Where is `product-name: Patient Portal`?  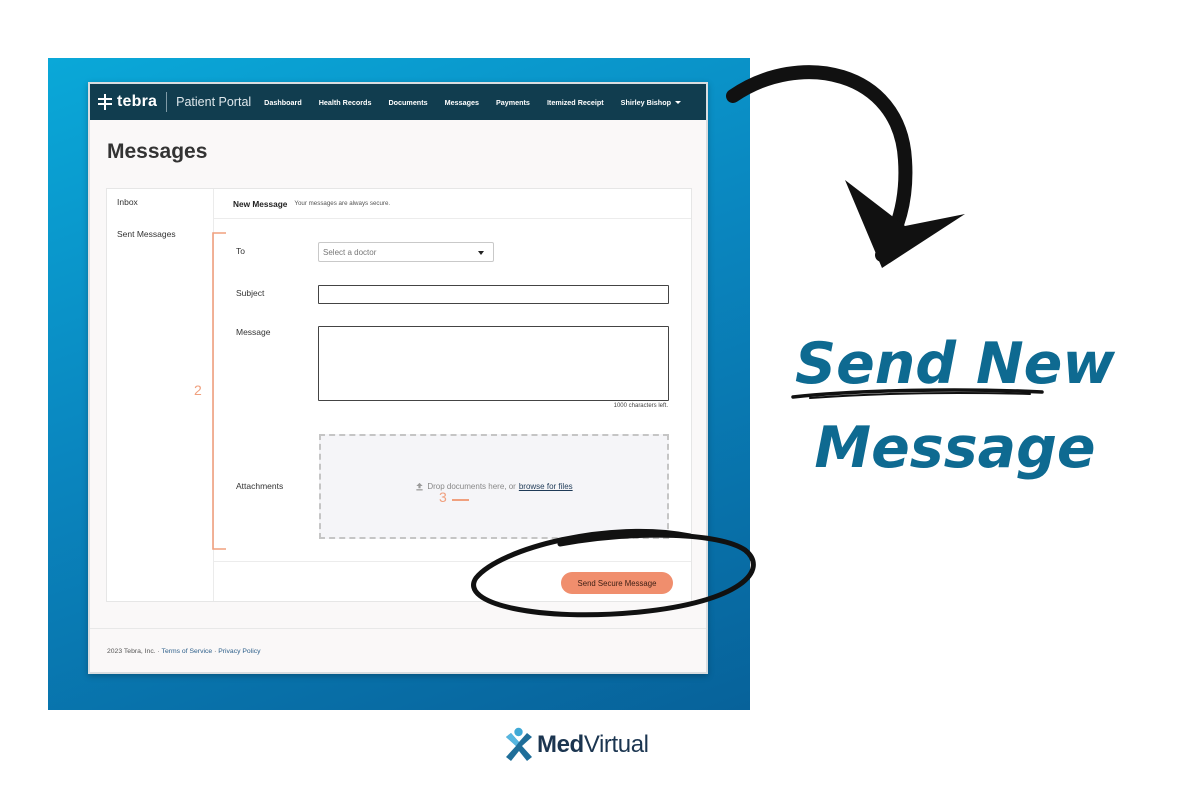
product-name: Patient Portal is located at coordinates (214, 102).